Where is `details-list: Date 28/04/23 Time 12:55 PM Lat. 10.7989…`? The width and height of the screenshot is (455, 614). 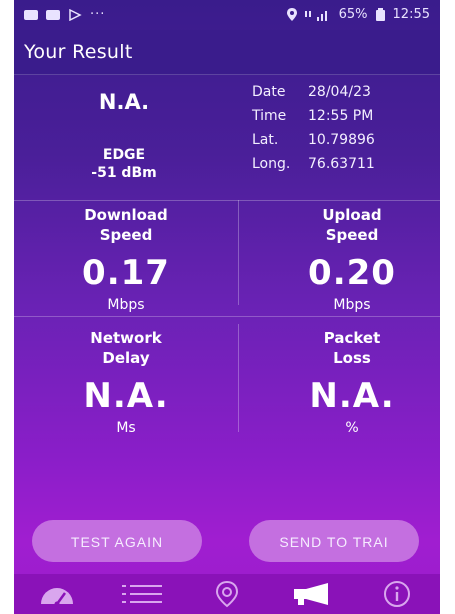 details-list: Date 28/04/23 Time 12:55 PM Lat. 10.7989… is located at coordinates (313, 132).